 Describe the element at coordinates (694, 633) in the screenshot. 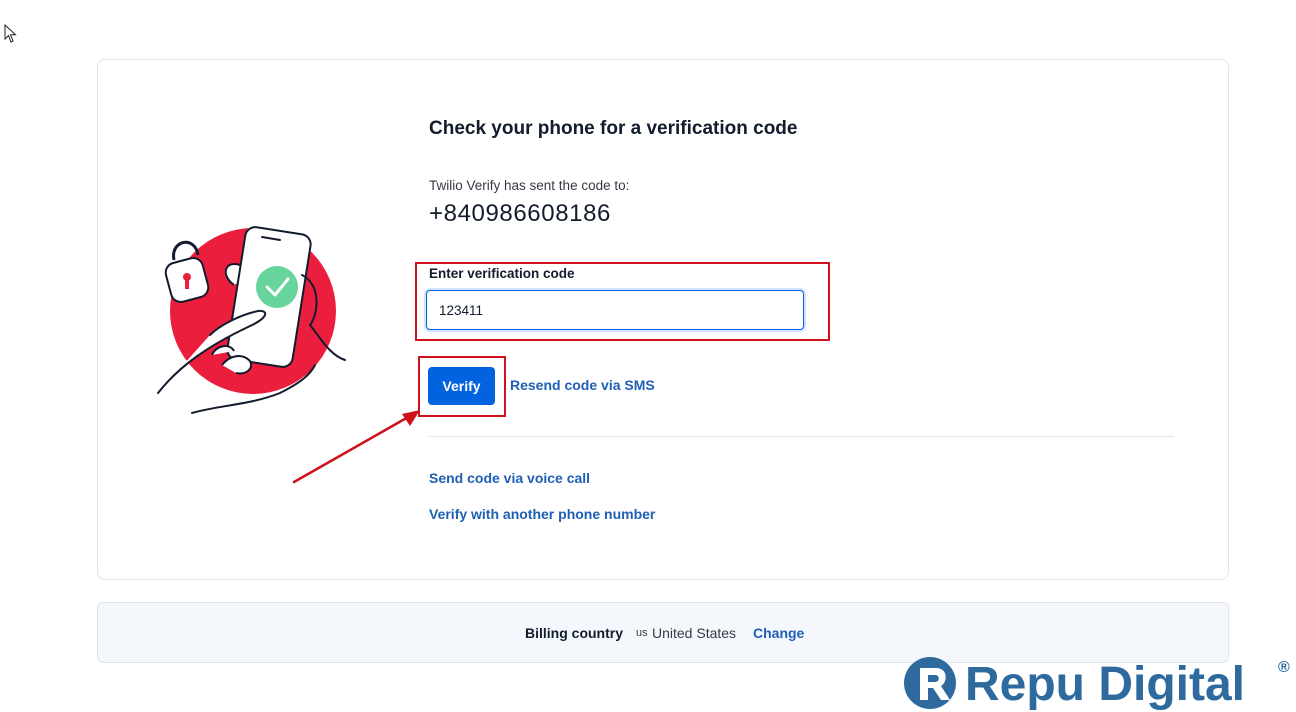

I see `country-name: United States` at that location.